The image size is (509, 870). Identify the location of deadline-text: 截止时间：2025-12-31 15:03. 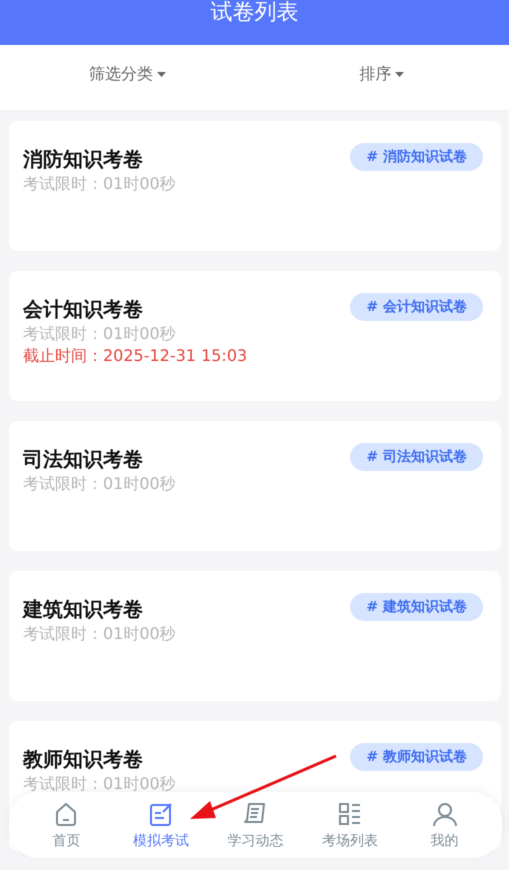
(135, 356).